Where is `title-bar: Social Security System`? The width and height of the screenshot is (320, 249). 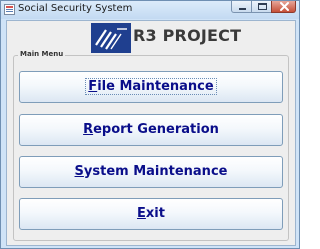 title-bar: Social Security System is located at coordinates (150, 10).